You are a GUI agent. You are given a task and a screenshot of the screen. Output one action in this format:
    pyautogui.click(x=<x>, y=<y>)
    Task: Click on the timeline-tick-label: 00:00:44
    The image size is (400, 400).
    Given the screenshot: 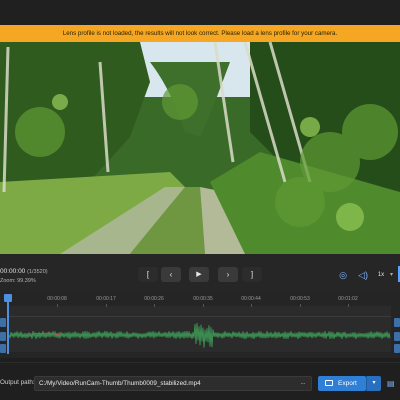 What is the action you would take?
    pyautogui.click(x=251, y=299)
    